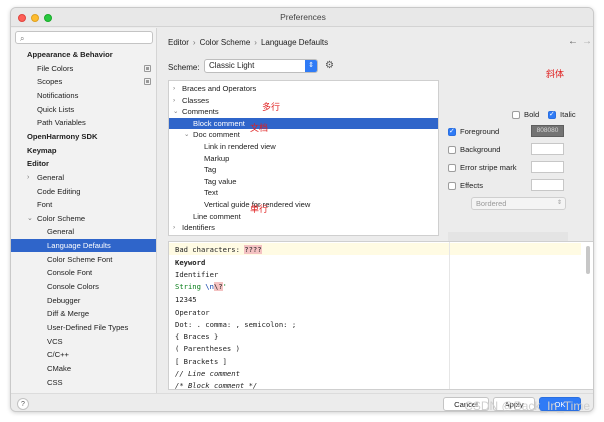 Image resolution: width=604 pixels, height=422 pixels. What do you see at coordinates (83, 163) in the screenshot?
I see `sidebar-item: ⌄ Editor` at bounding box center [83, 163].